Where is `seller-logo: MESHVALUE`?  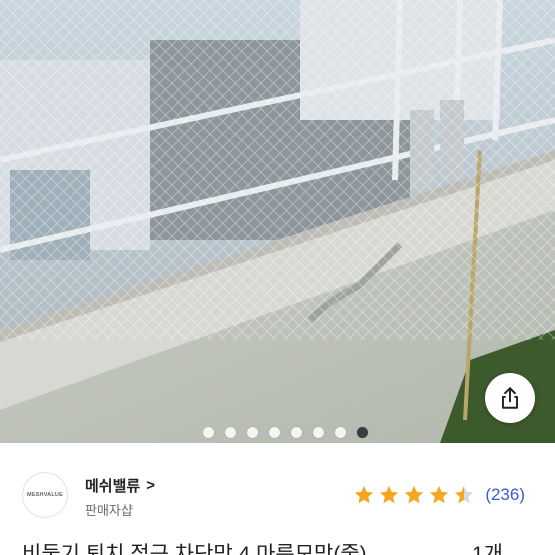 seller-logo: MESHVALUE is located at coordinates (45, 495).